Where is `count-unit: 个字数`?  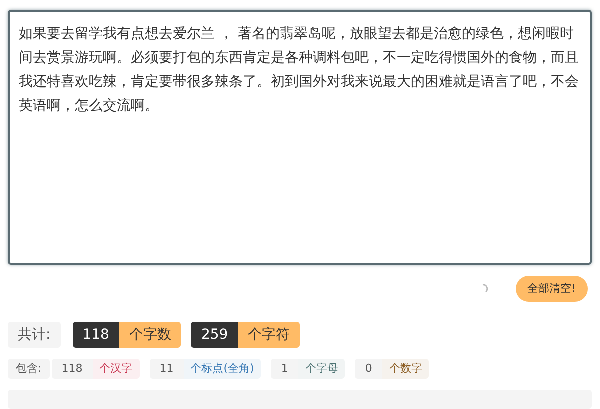
count-unit: 个字数 is located at coordinates (150, 335).